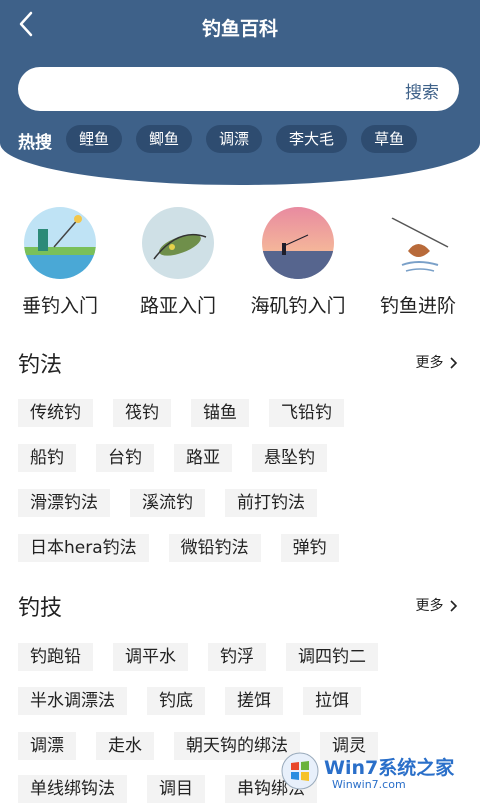 The height and width of the screenshot is (803, 480). What do you see at coordinates (332, 657) in the screenshot?
I see `tag-item: 调四钓二` at bounding box center [332, 657].